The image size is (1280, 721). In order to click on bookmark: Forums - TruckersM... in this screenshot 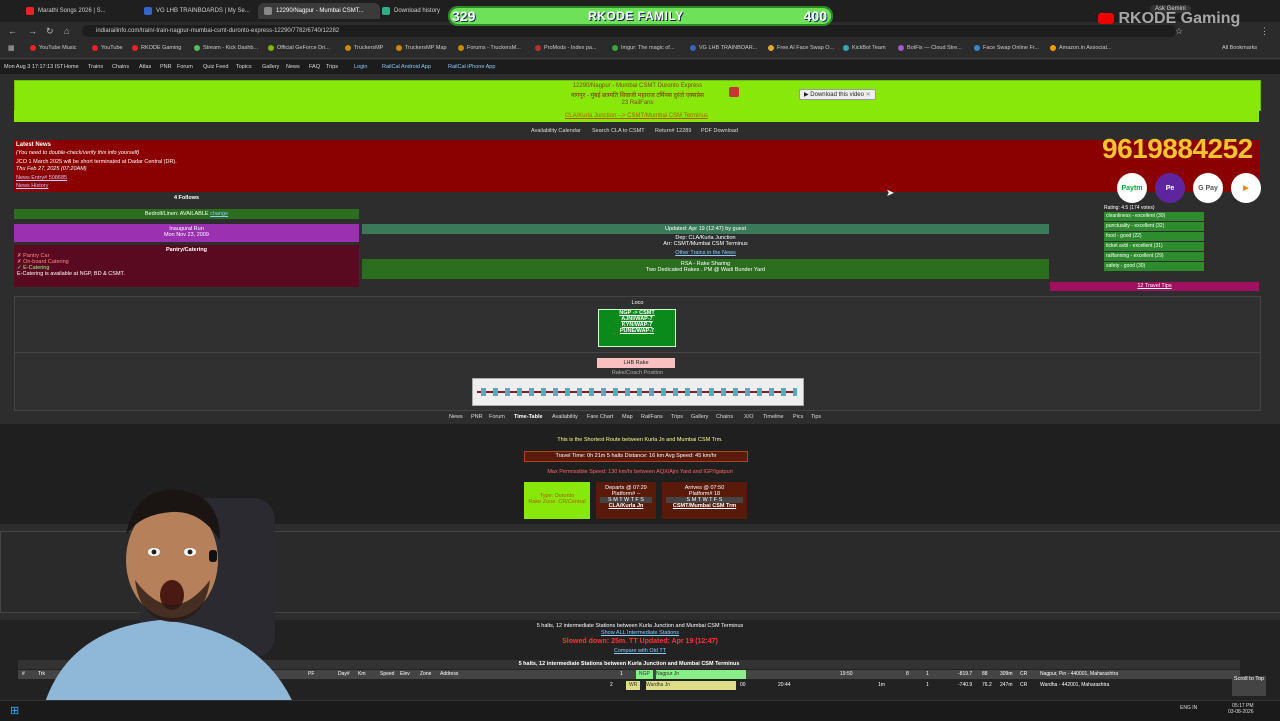, I will do `click(489, 48)`.